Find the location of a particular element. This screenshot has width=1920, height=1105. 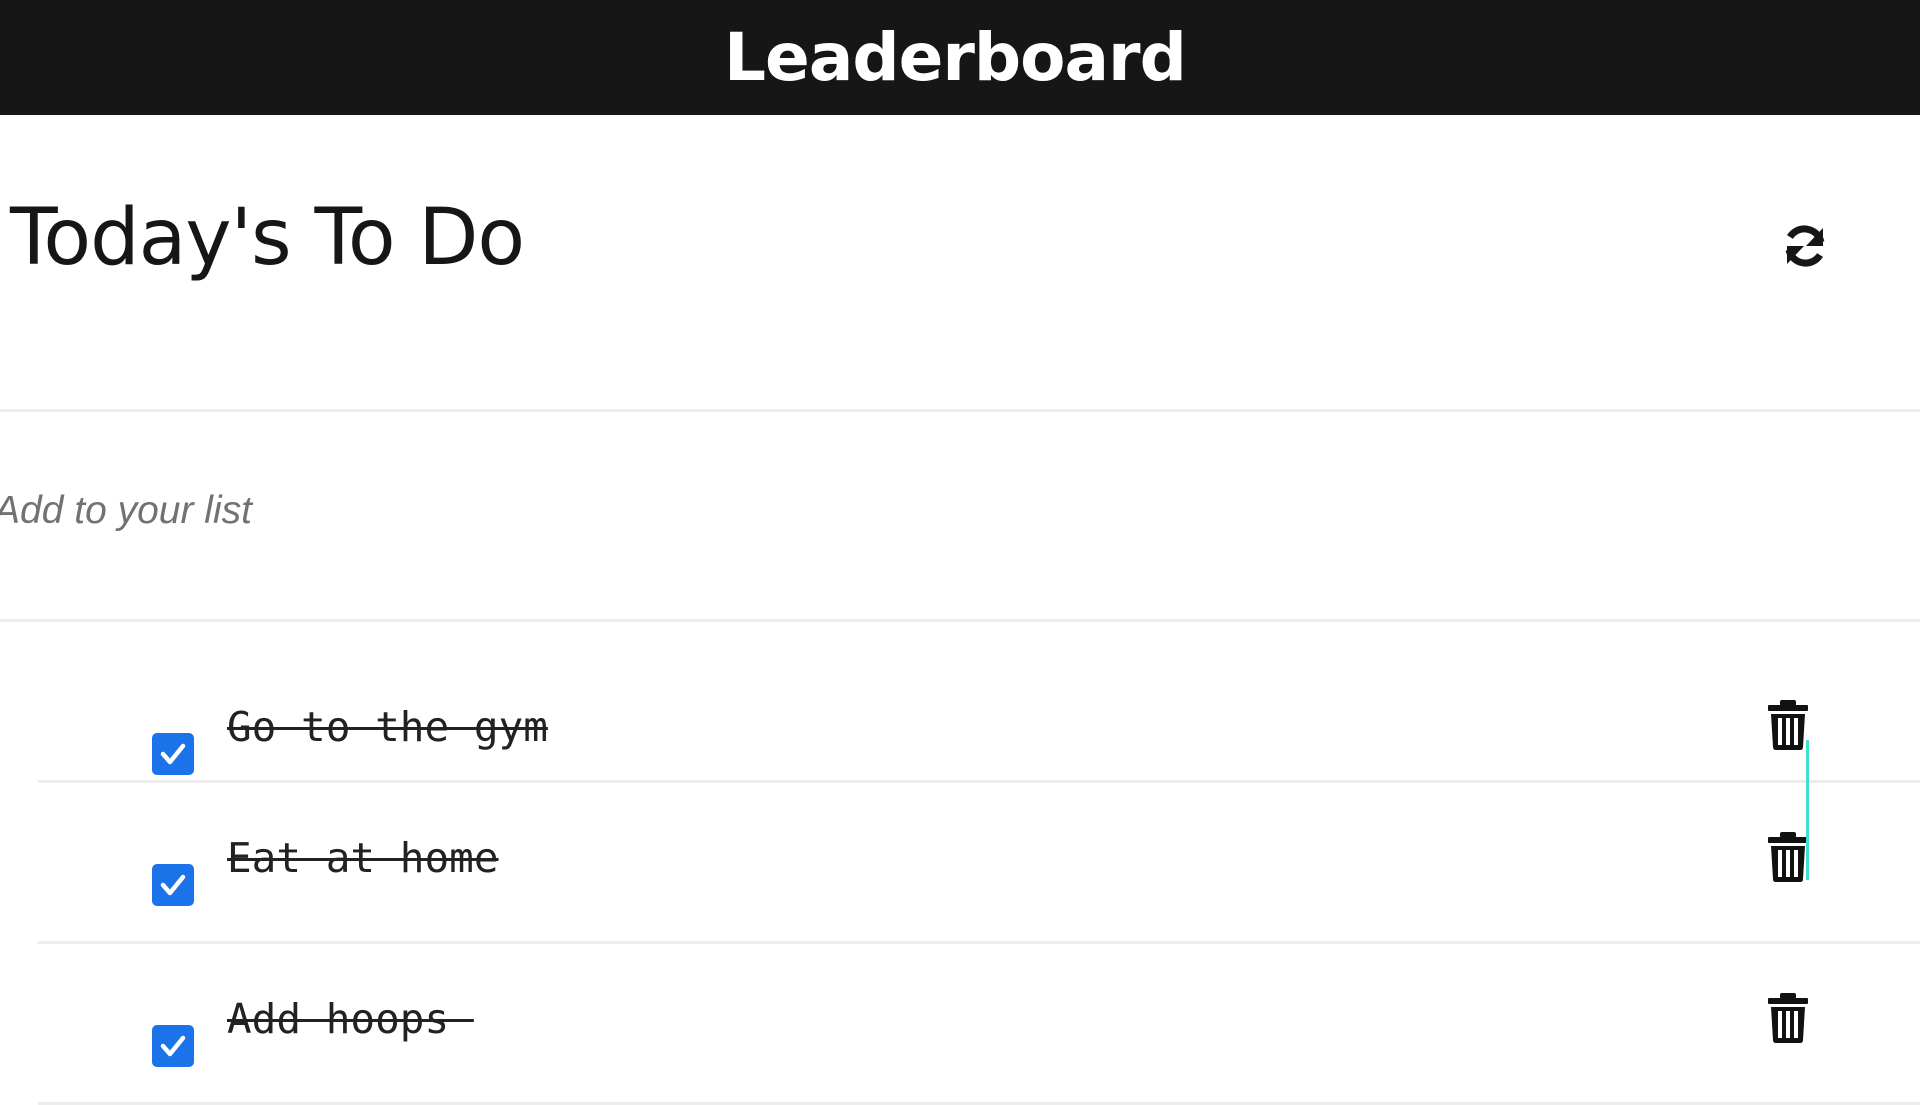

page-title: Today's To Do is located at coordinates (267, 238).